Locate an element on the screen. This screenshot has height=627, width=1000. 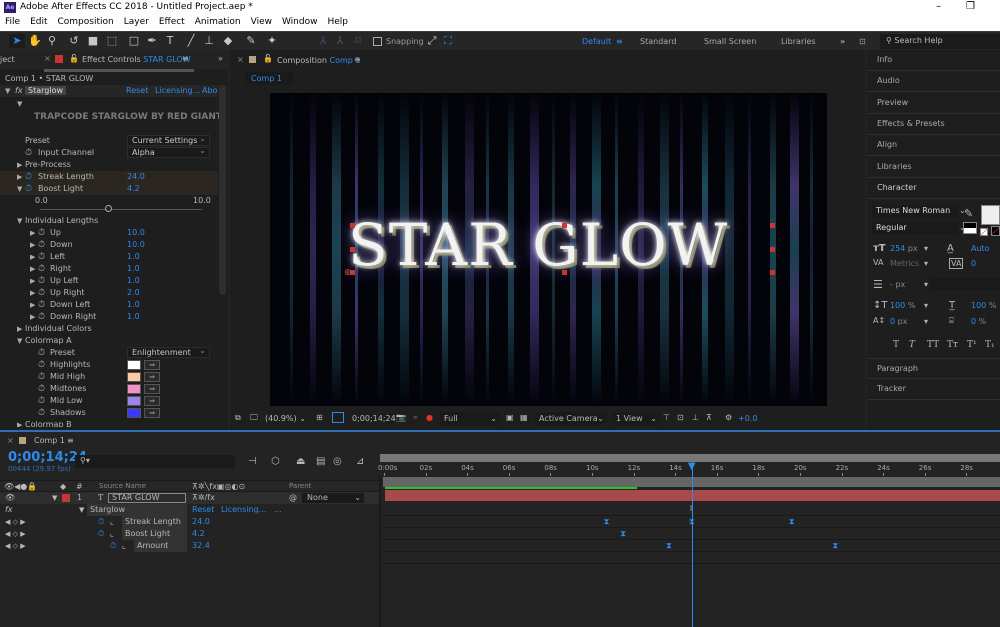
composition-mini-flowchart-icon: ⊣ is located at coordinates (252, 461).